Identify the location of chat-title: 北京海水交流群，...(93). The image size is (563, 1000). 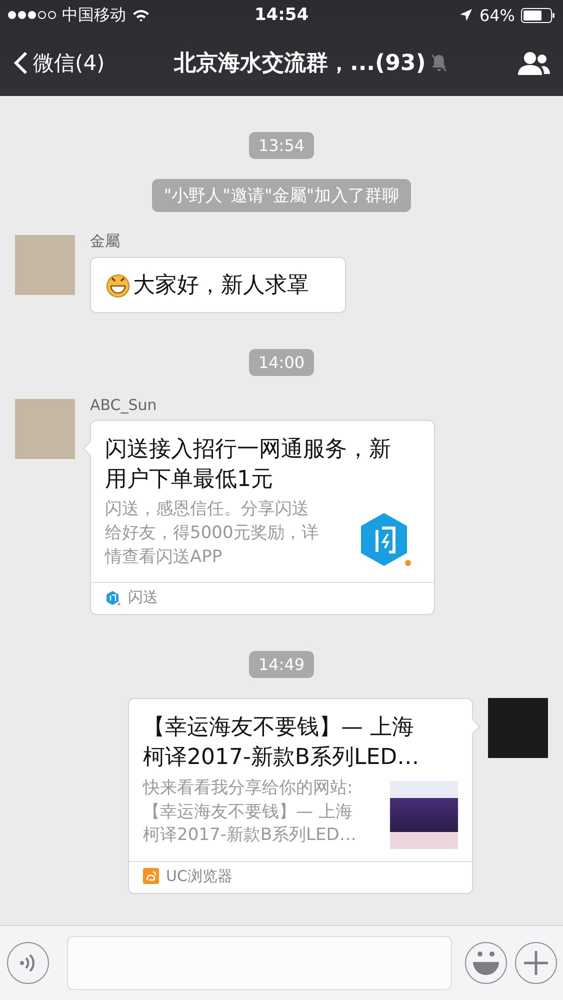
(300, 64).